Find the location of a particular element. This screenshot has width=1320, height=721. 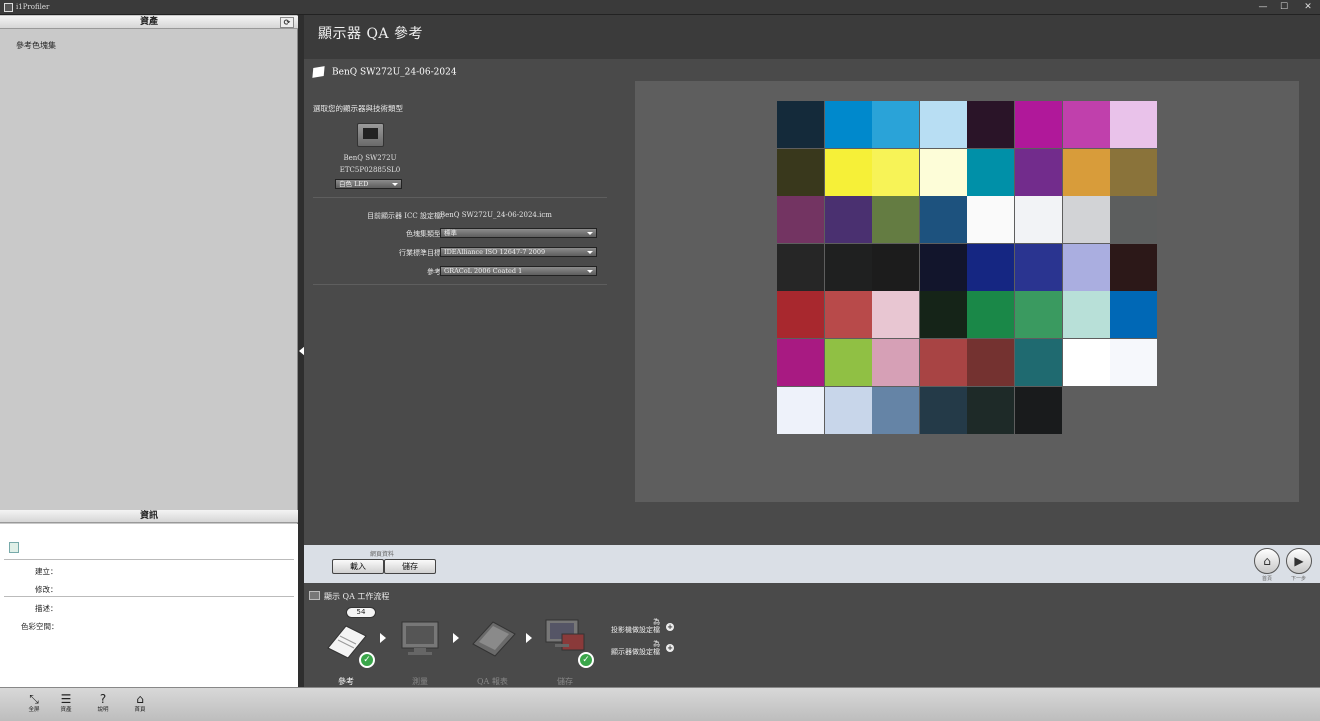

measure-monitor-icon is located at coordinates (420, 638).